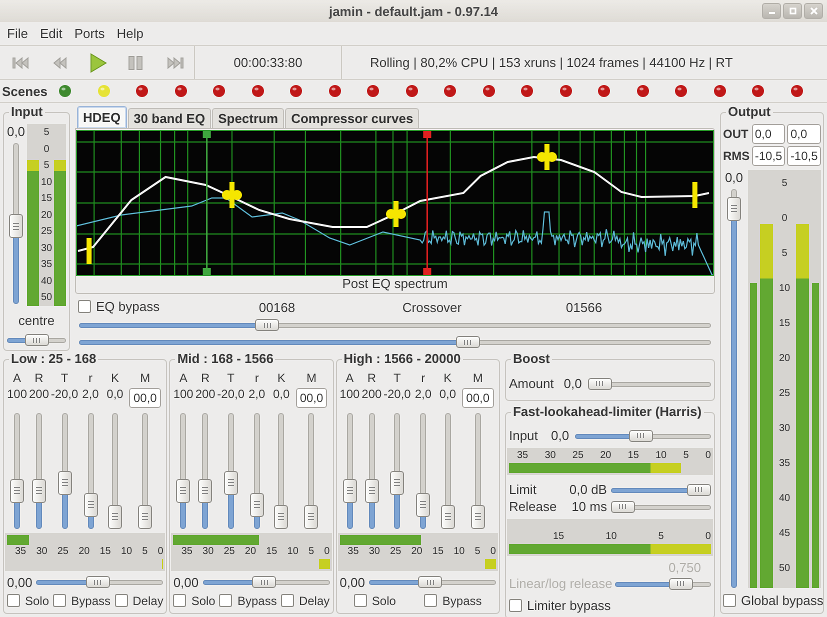  What do you see at coordinates (170, 118) in the screenshot?
I see `tab: 30 band EQ` at bounding box center [170, 118].